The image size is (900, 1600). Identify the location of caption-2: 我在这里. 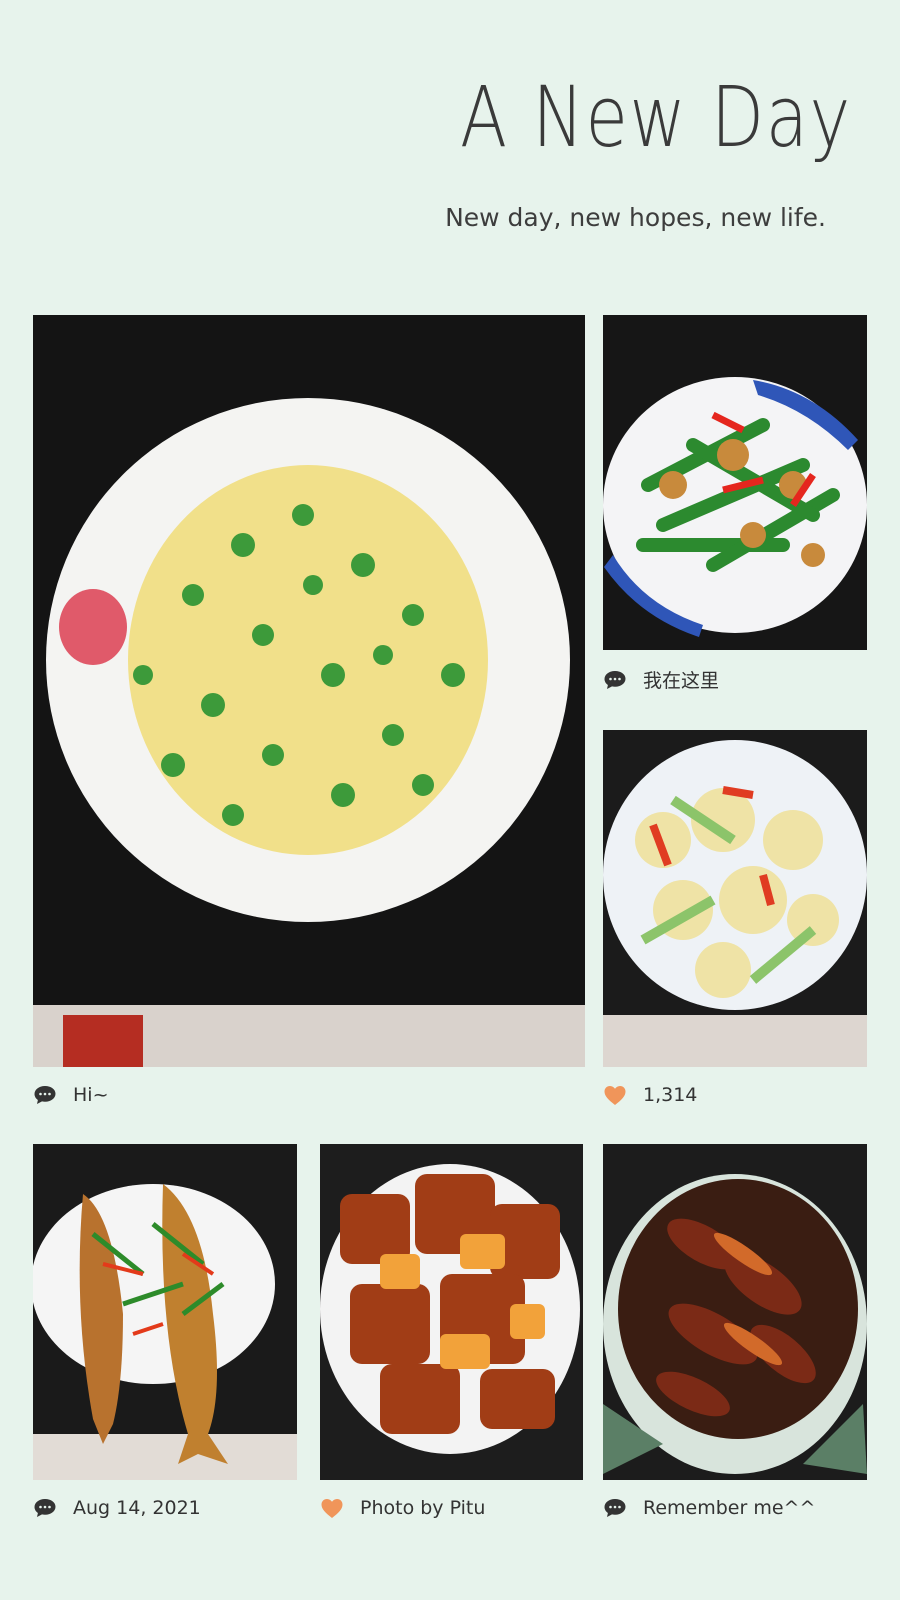
(661, 679).